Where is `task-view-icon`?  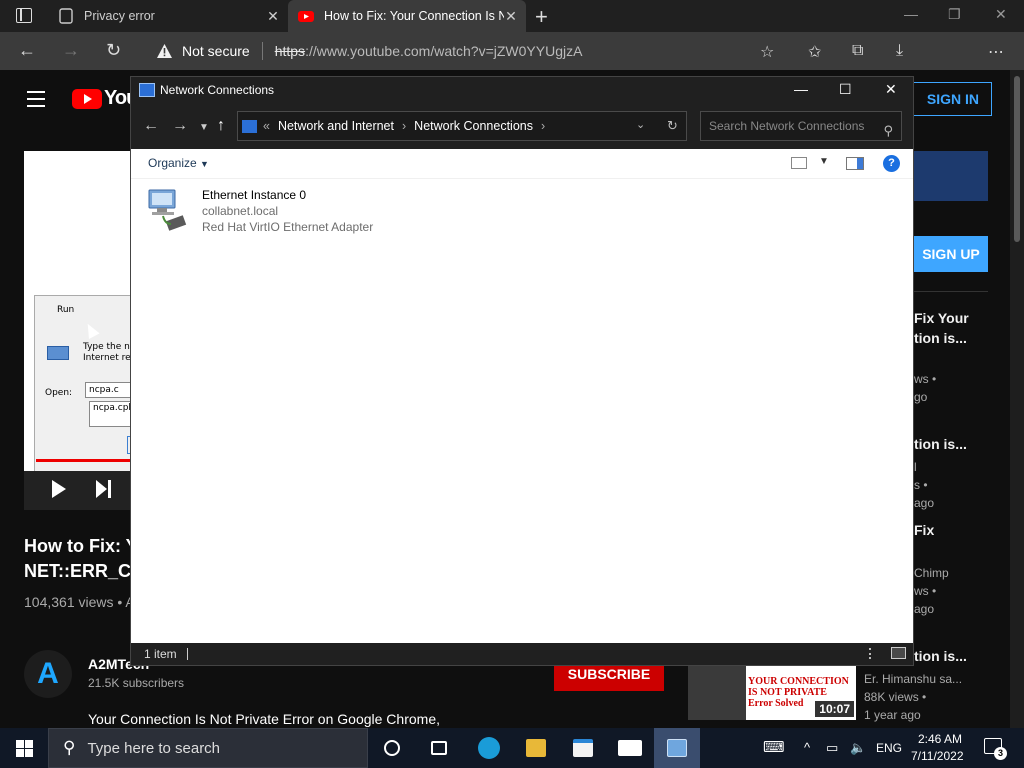 task-view-icon is located at coordinates (439, 748).